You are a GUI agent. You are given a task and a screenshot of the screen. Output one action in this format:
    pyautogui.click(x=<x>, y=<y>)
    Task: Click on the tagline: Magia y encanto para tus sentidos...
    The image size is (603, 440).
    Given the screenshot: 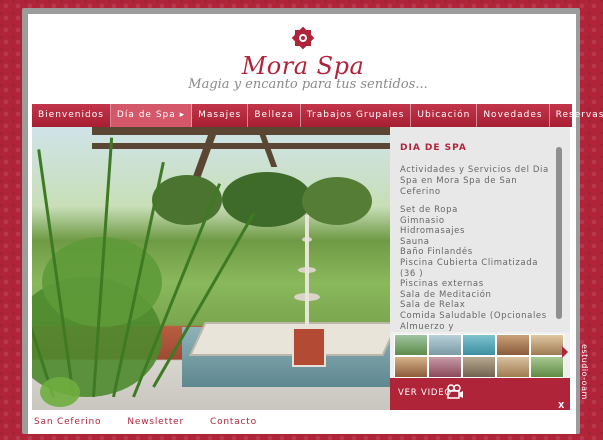 What is the action you would take?
    pyautogui.click(x=308, y=84)
    